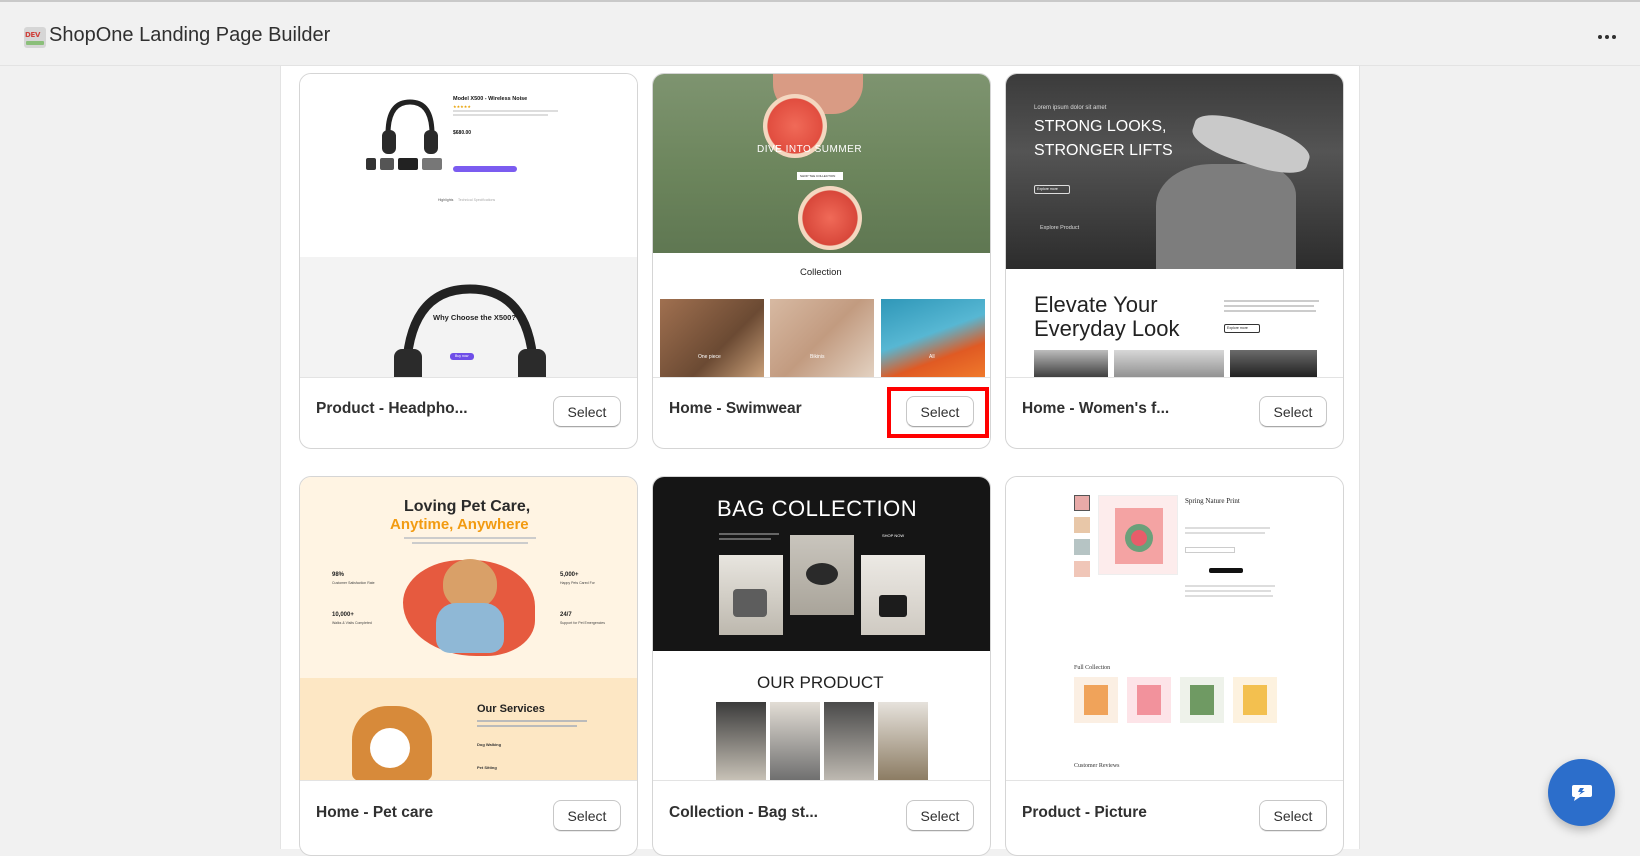  What do you see at coordinates (1103, 150) in the screenshot?
I see `hero-title-line2: STRONGER LIFTS` at bounding box center [1103, 150].